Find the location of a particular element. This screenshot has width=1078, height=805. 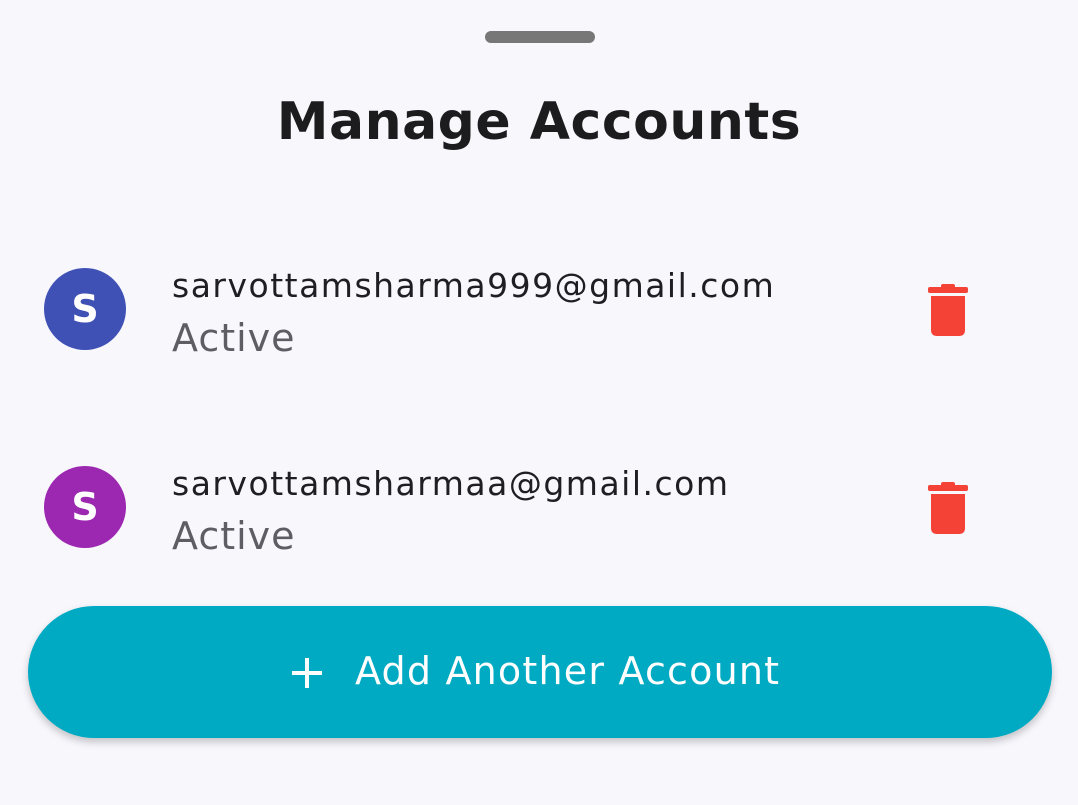

account-email: sarvottamsharmaa@gmail.com is located at coordinates (451, 483).